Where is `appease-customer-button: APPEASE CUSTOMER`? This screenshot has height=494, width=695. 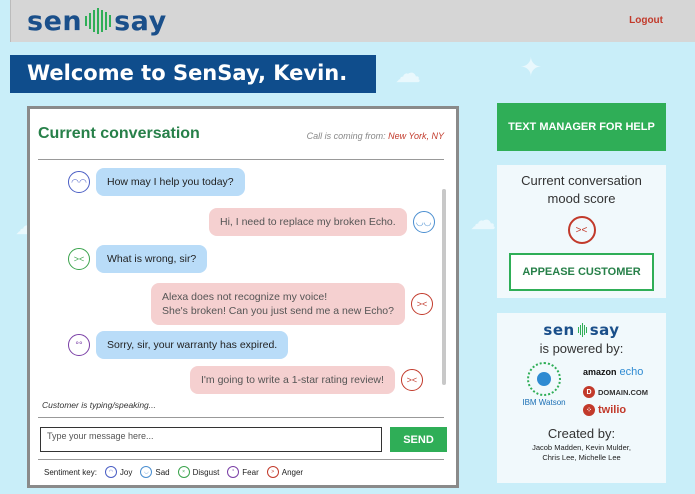 appease-customer-button: APPEASE CUSTOMER is located at coordinates (581, 272).